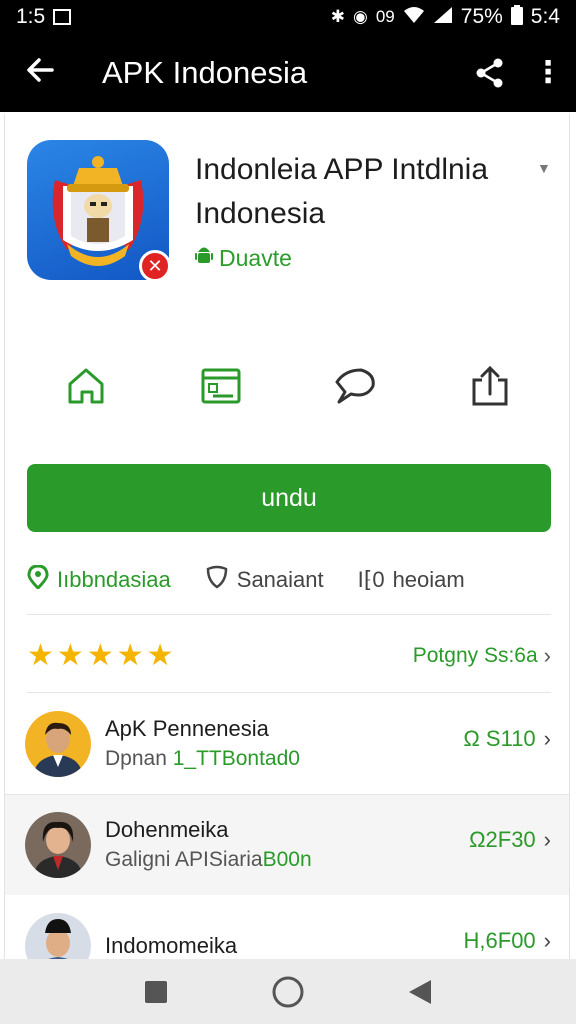 The image size is (576, 1024). Describe the element at coordinates (167, 829) in the screenshot. I see `review-author: Dohenmeika` at that location.